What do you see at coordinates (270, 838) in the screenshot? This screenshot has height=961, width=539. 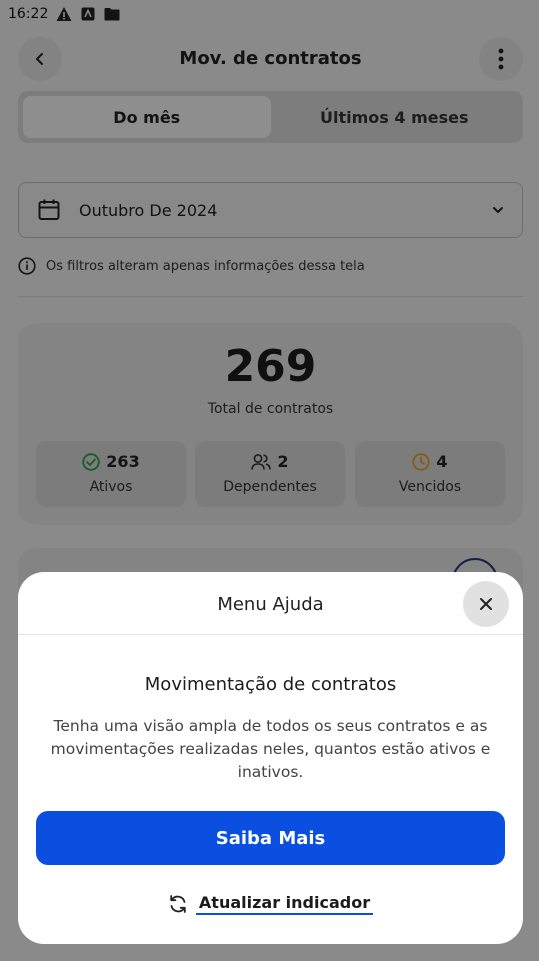 I see `saiba-mais-button: Saiba Mais` at bounding box center [270, 838].